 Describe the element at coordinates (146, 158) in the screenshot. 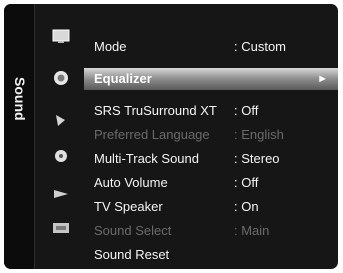

I see `menu-item-label: Multi-Track Sound` at that location.